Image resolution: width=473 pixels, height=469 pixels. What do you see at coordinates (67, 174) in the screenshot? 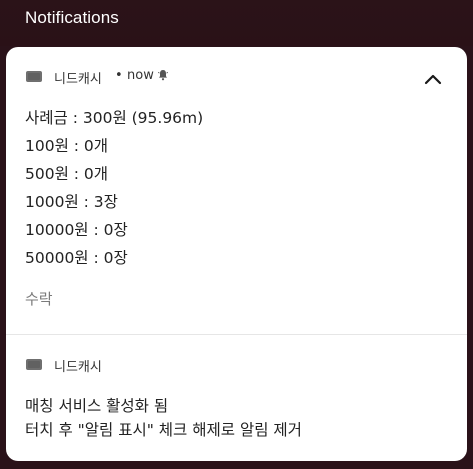
I see `coin-500-line: 500원 : 0개` at bounding box center [67, 174].